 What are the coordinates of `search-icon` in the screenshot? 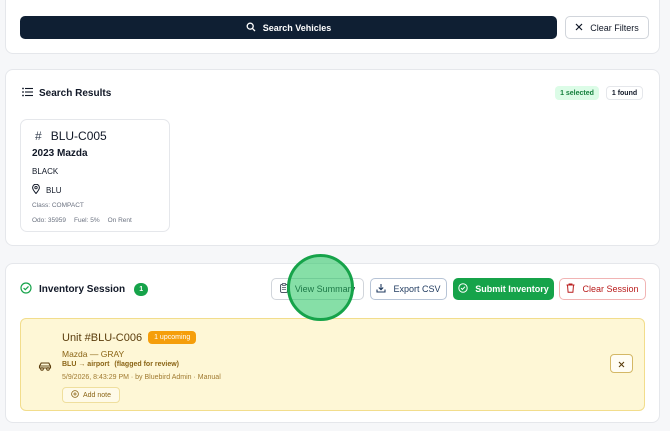 It's located at (251, 28).